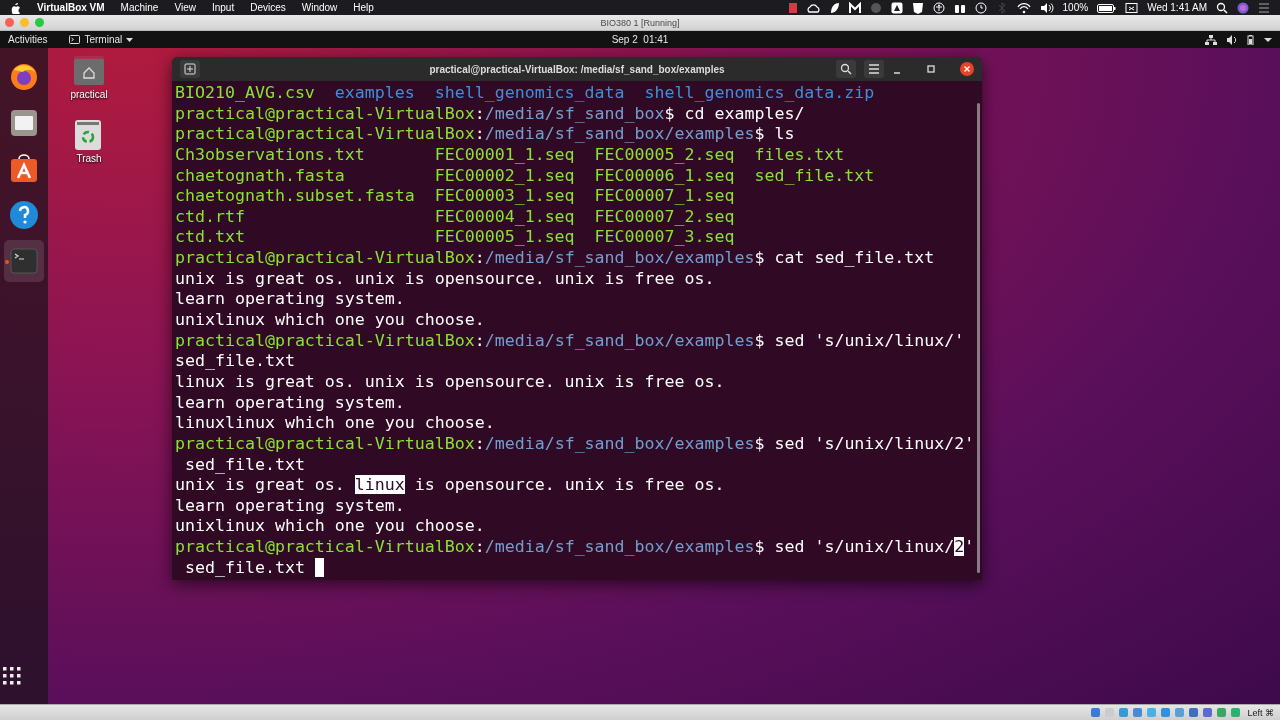 This screenshot has height=720, width=1280. What do you see at coordinates (379, 485) in the screenshot?
I see `highlighted-match: linux` at bounding box center [379, 485].